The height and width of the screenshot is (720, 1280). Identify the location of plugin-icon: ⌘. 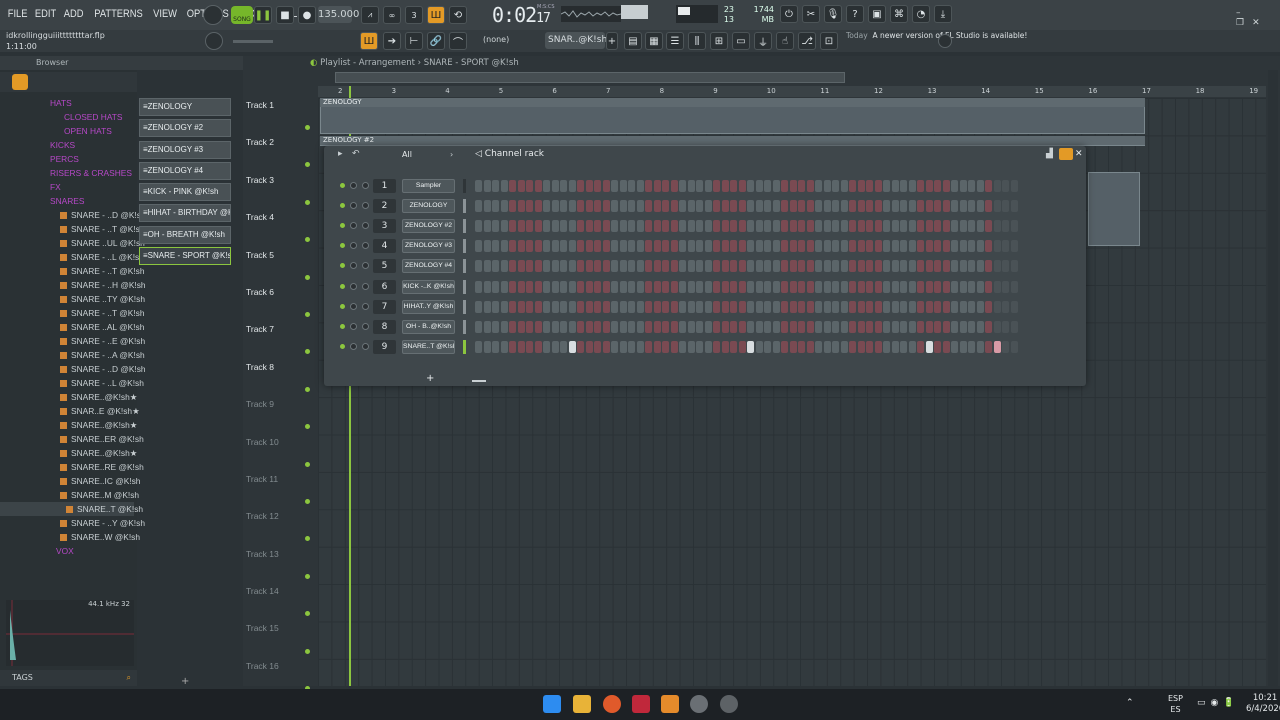
(899, 14).